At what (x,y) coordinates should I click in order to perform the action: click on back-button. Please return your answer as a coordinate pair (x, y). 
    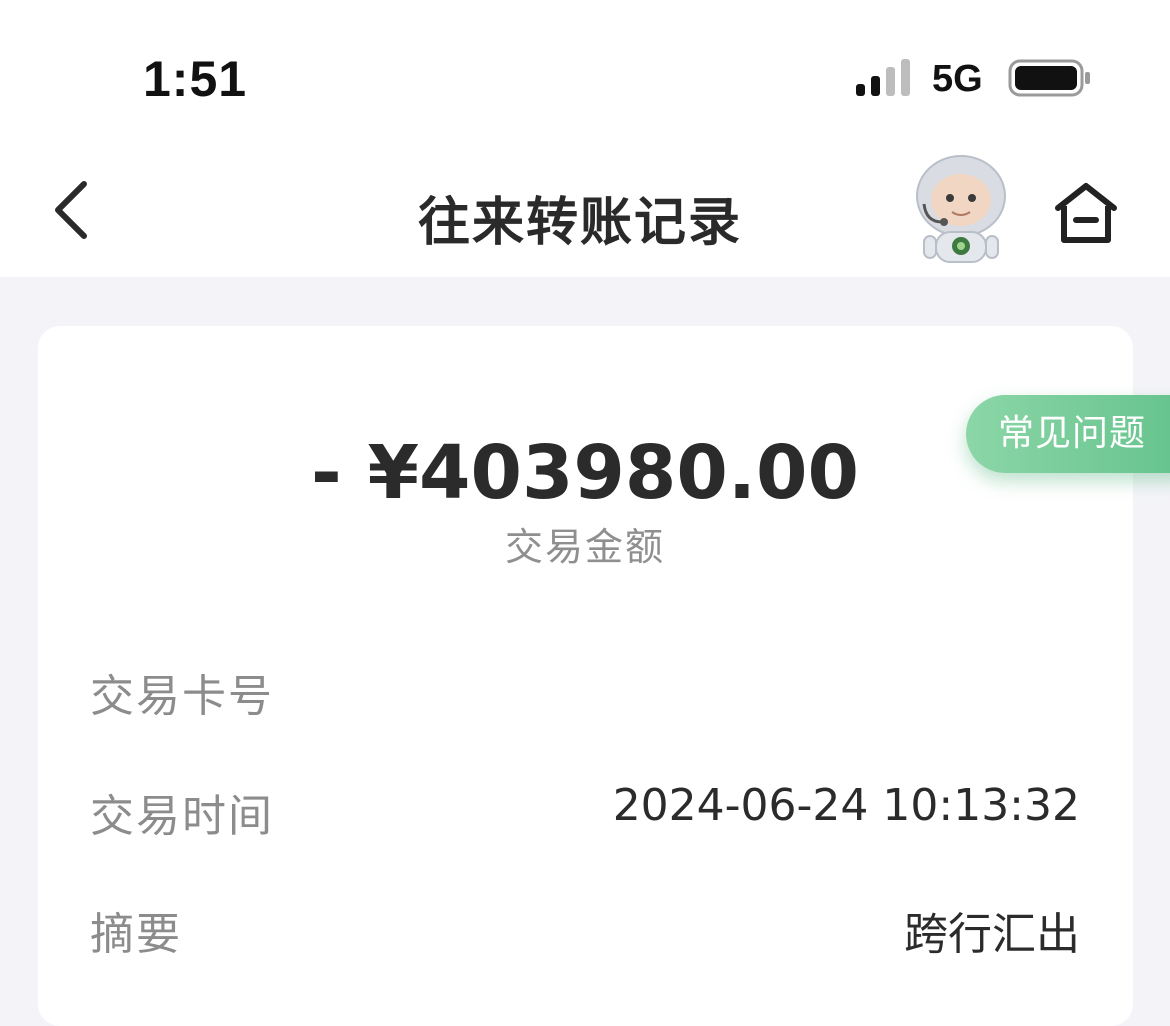
    Looking at the image, I should click on (72, 210).